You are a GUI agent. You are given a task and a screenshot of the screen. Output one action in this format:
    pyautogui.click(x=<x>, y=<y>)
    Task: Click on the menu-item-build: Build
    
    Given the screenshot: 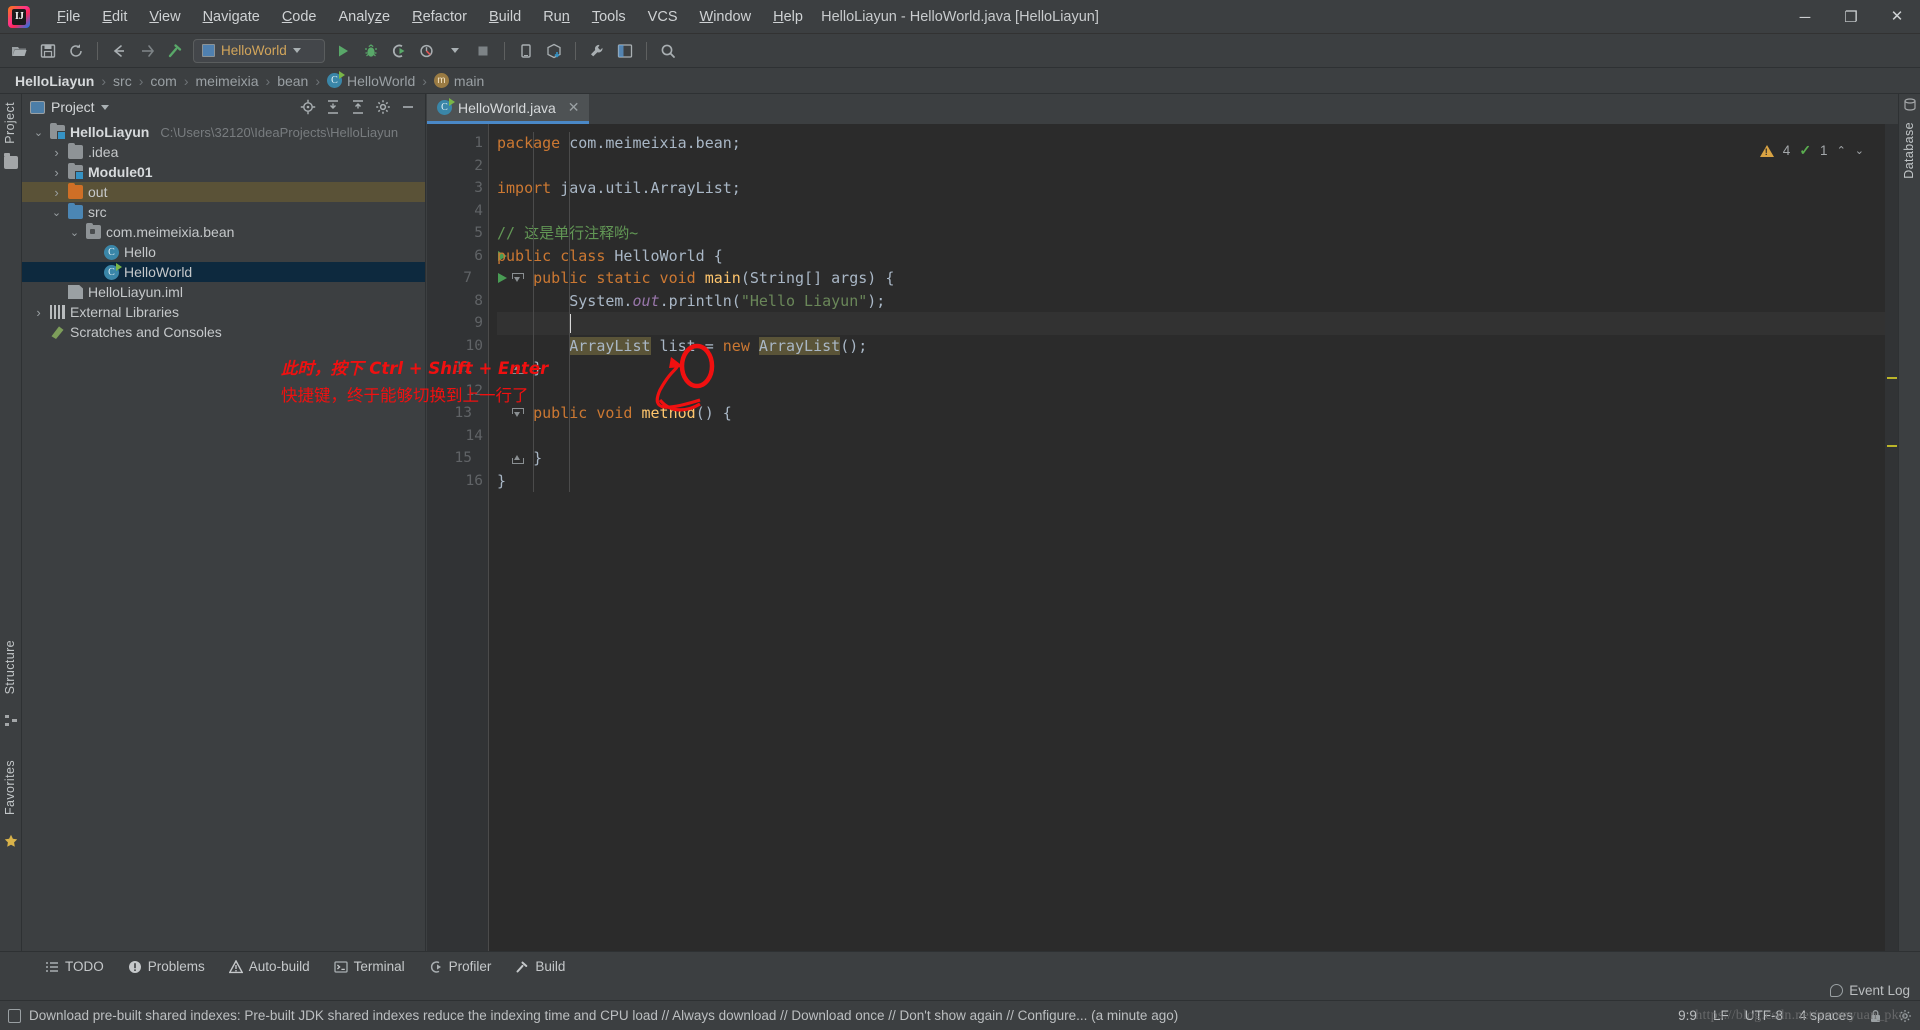 What is the action you would take?
    pyautogui.click(x=505, y=17)
    